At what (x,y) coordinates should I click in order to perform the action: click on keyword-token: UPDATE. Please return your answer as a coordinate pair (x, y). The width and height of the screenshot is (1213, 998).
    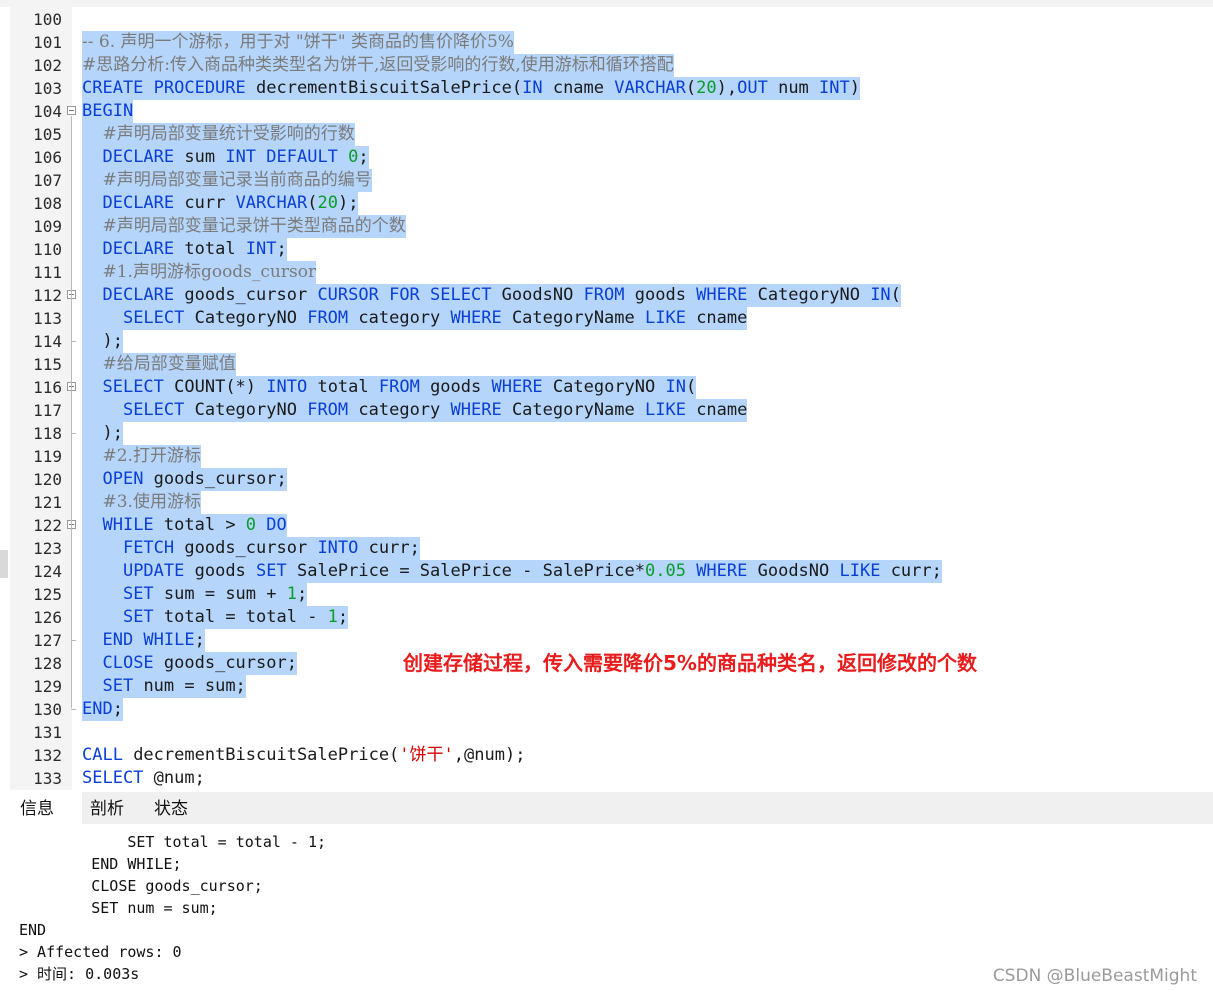
    Looking at the image, I should click on (153, 571).